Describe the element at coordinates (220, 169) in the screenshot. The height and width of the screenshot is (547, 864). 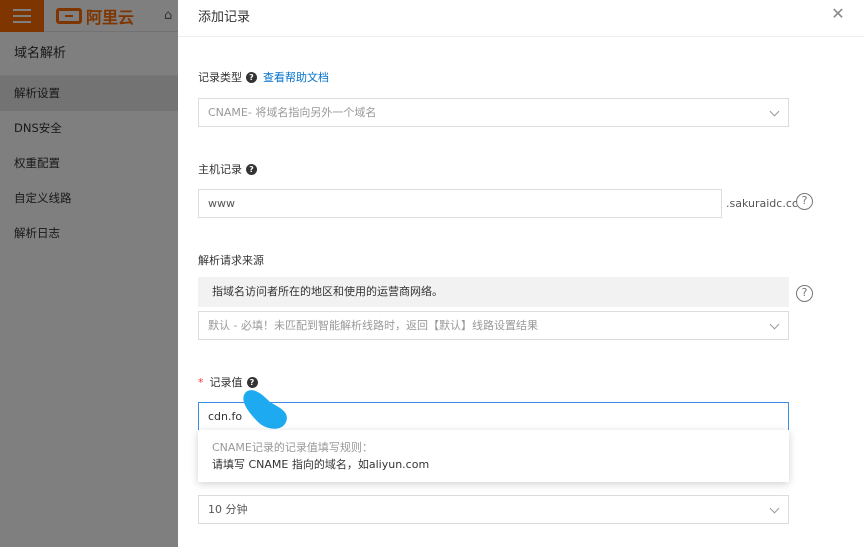
I see `host-record-label-text: 主机记录` at that location.